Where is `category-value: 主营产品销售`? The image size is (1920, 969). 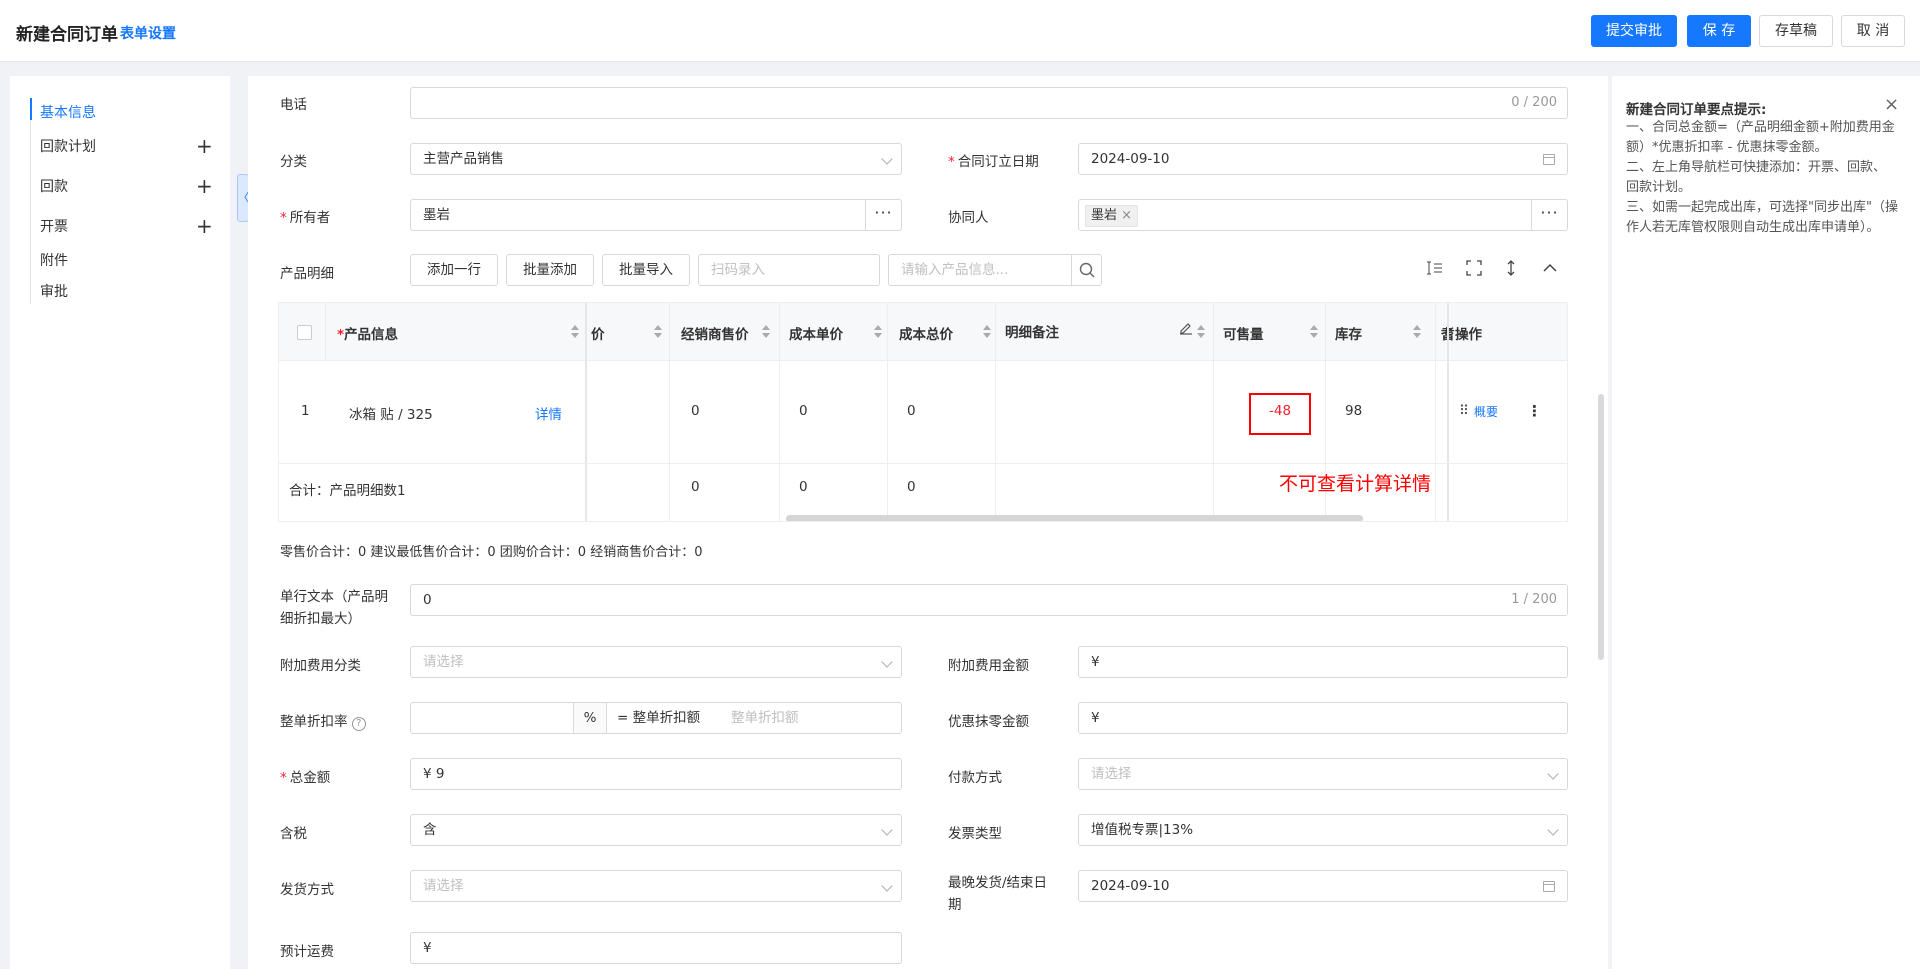 category-value: 主营产品销售 is located at coordinates (463, 159).